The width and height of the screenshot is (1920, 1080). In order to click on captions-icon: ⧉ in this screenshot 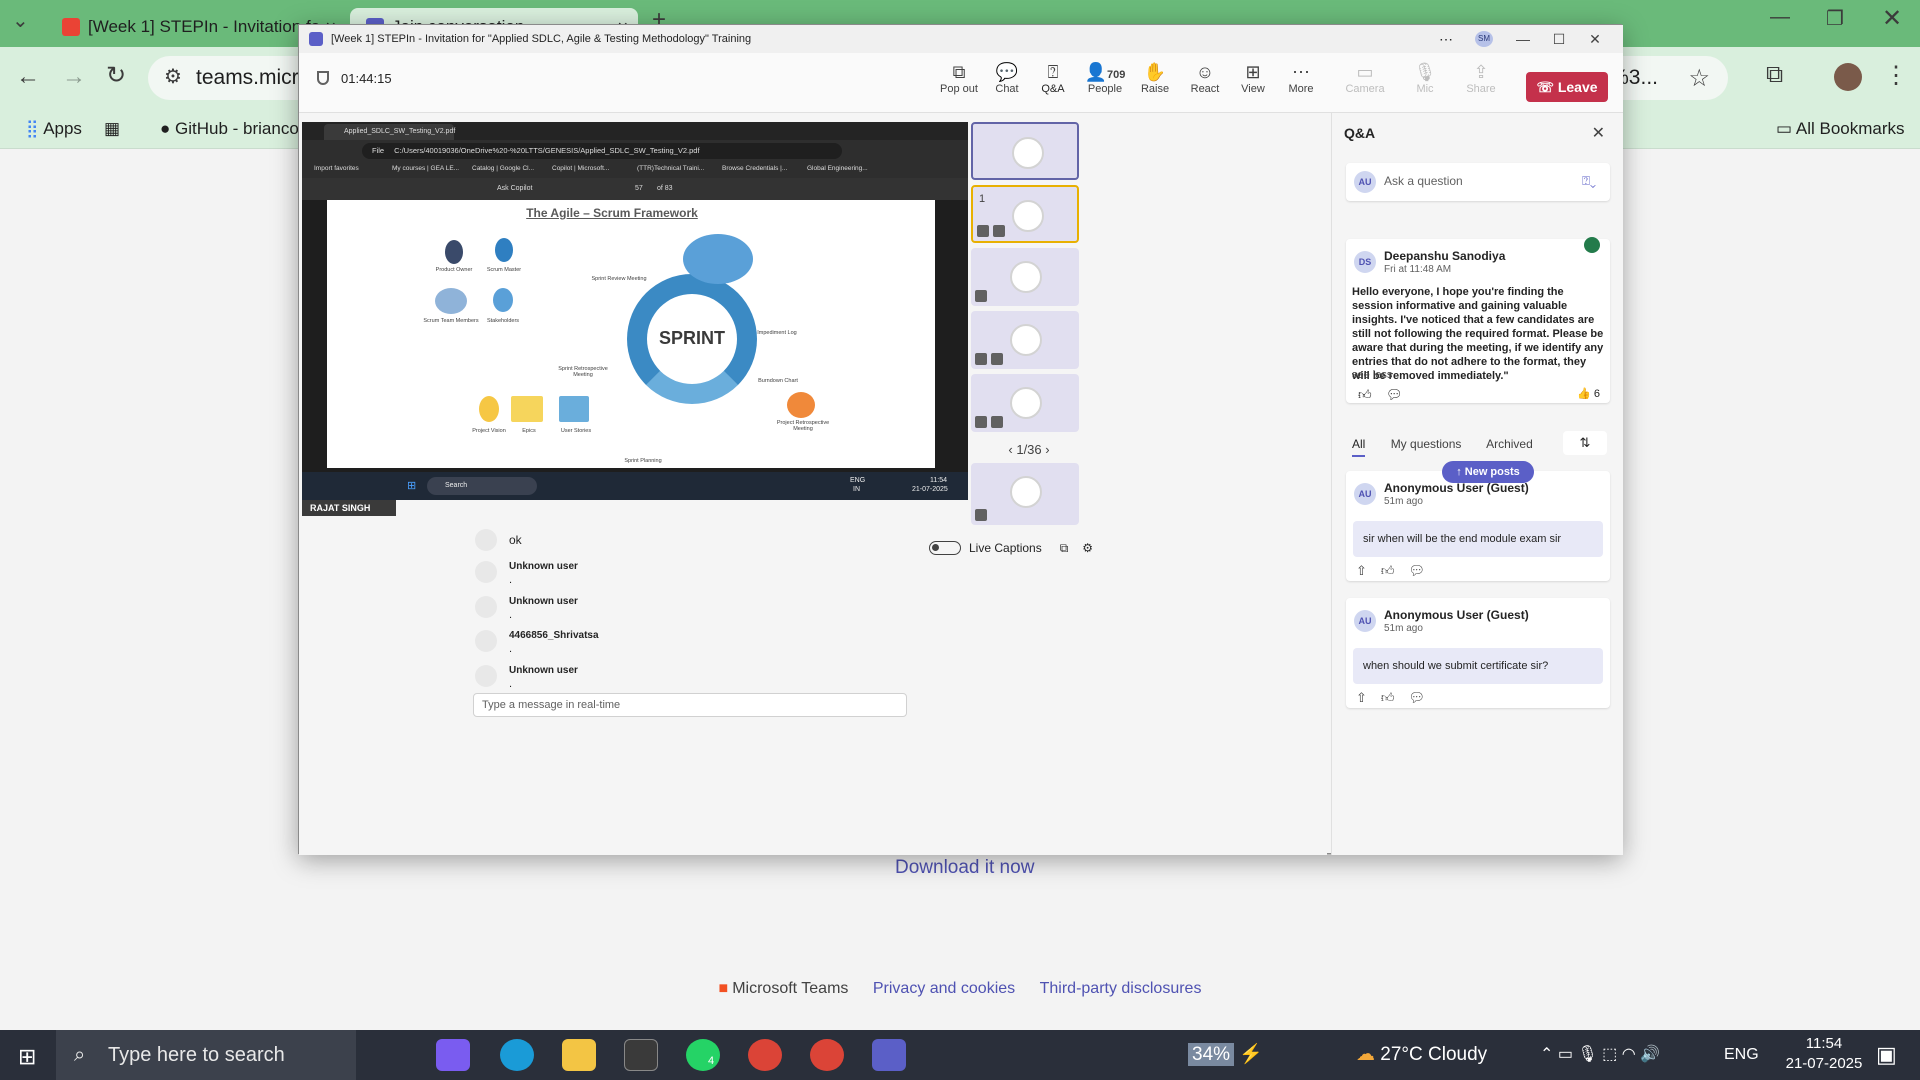, I will do `click(1064, 548)`.